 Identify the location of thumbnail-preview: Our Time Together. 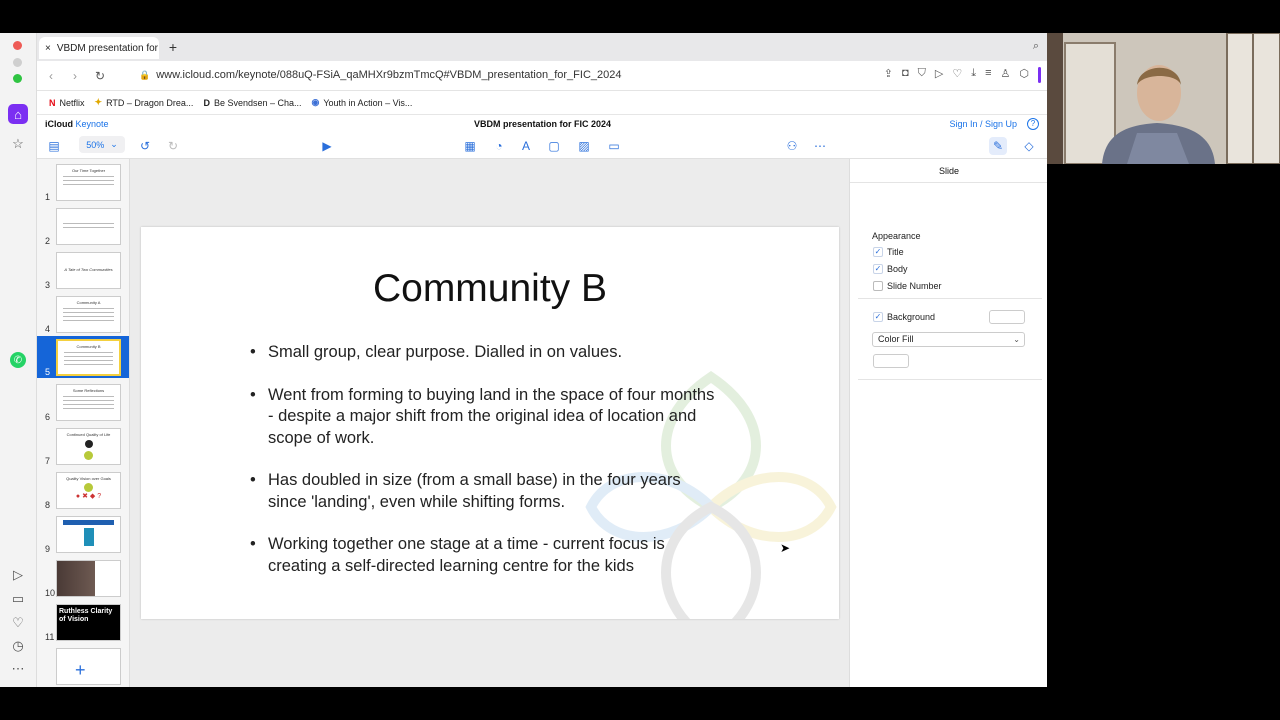
(88, 182).